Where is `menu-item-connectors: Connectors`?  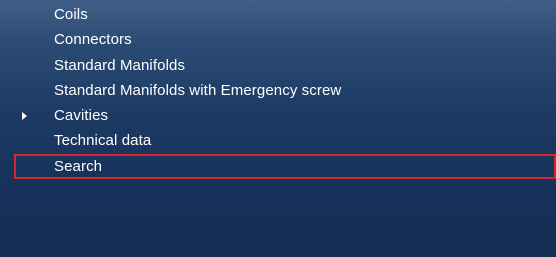 menu-item-connectors: Connectors is located at coordinates (278, 39).